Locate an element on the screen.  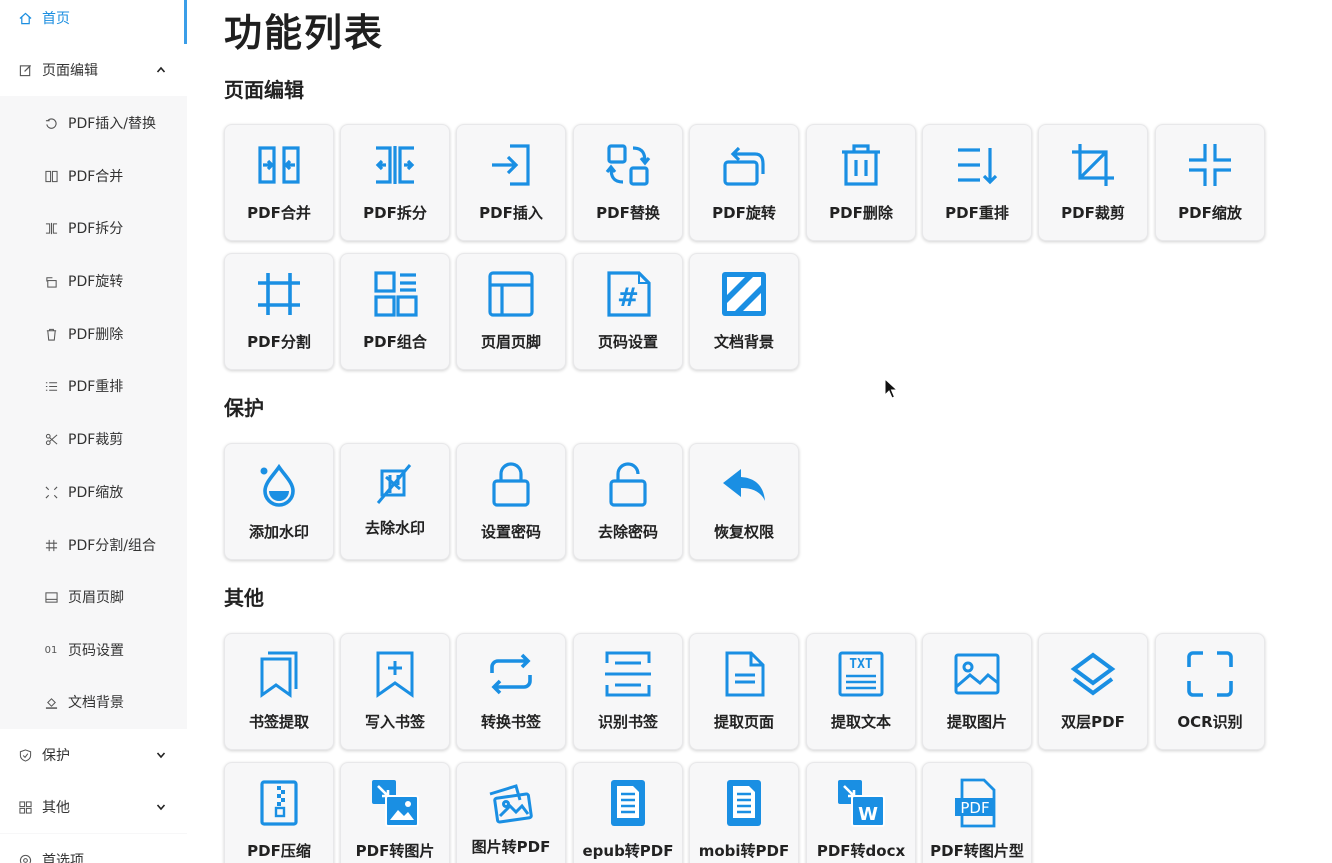
bookmark-icon is located at coordinates (279, 674).